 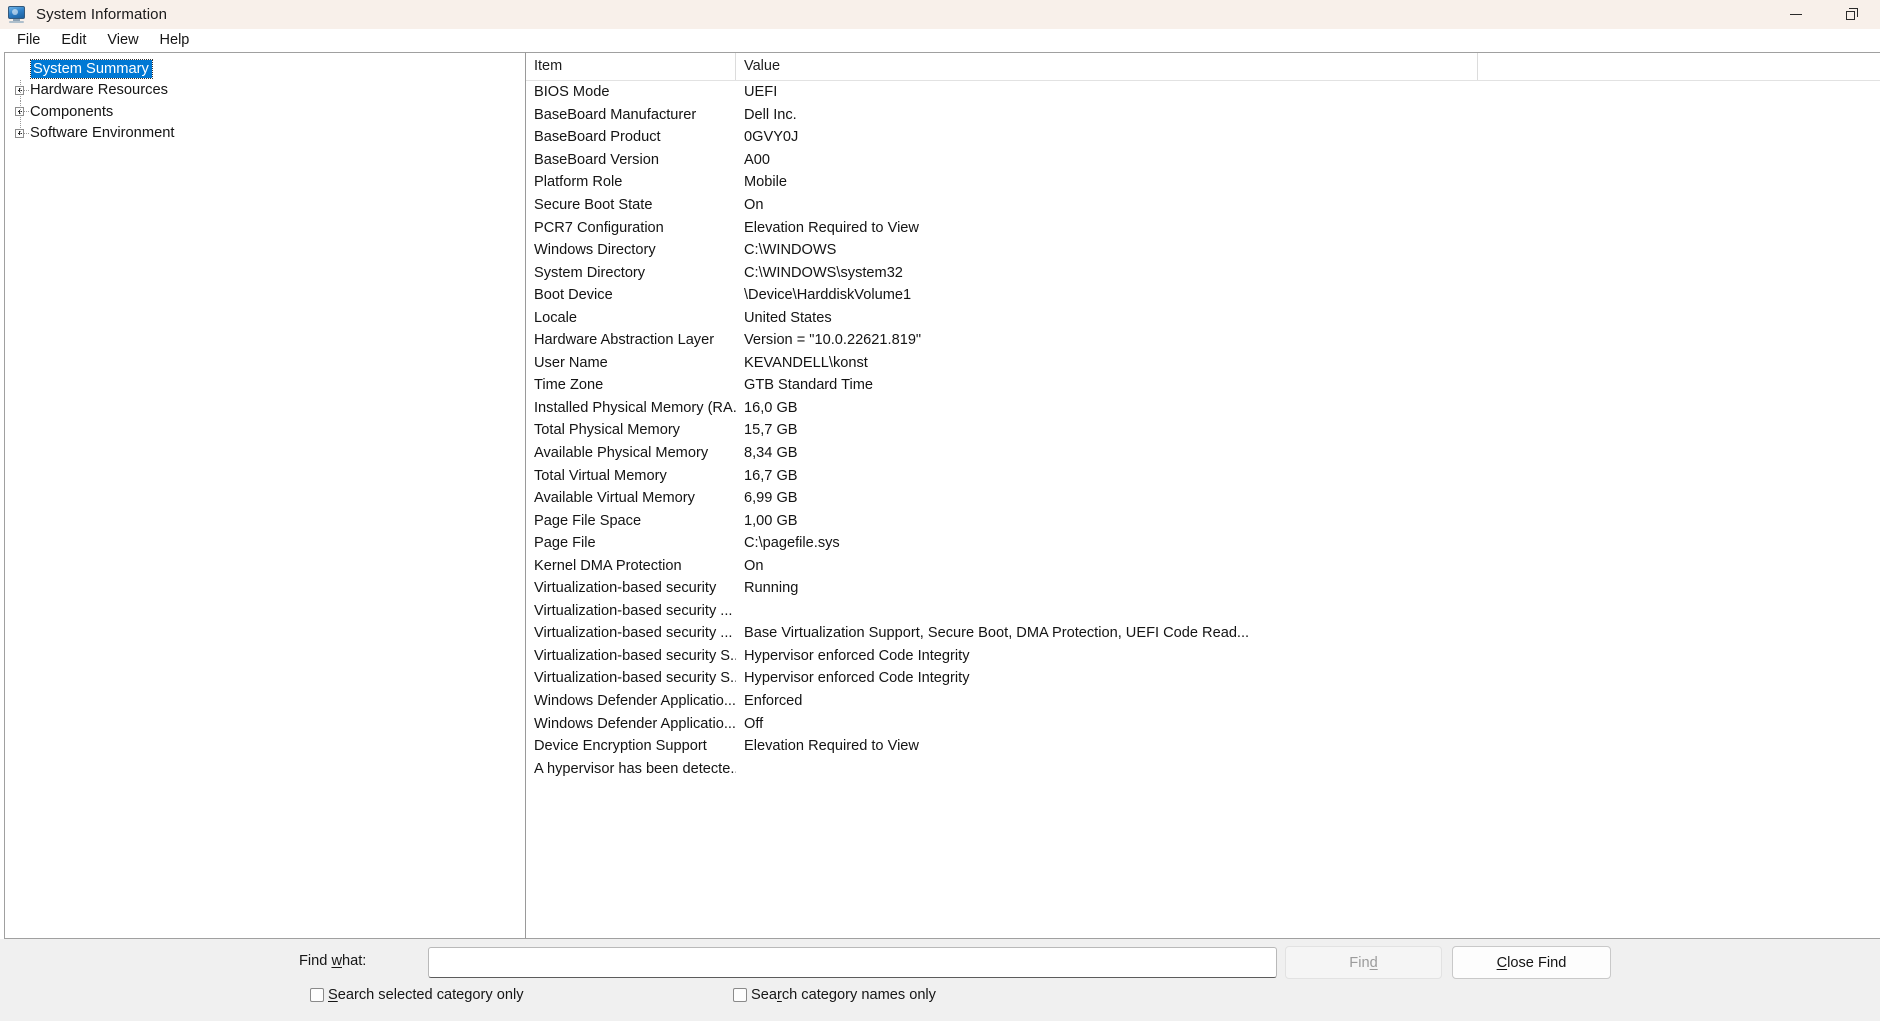 What do you see at coordinates (426, 995) in the screenshot?
I see `search-selected-category-label: Search selected category only` at bounding box center [426, 995].